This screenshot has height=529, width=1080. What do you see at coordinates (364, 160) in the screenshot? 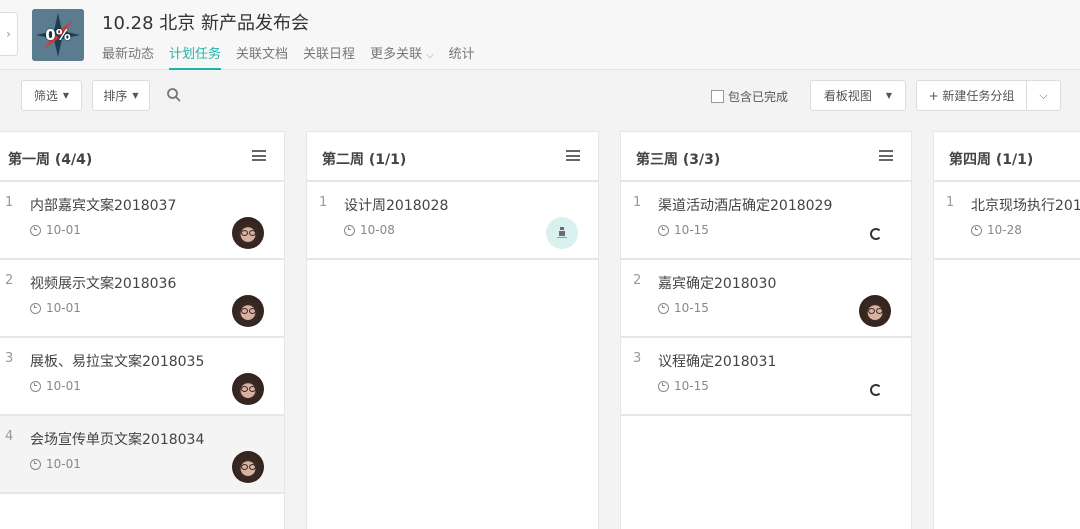
I see `column-title: 第二周 (1/1)` at bounding box center [364, 160].